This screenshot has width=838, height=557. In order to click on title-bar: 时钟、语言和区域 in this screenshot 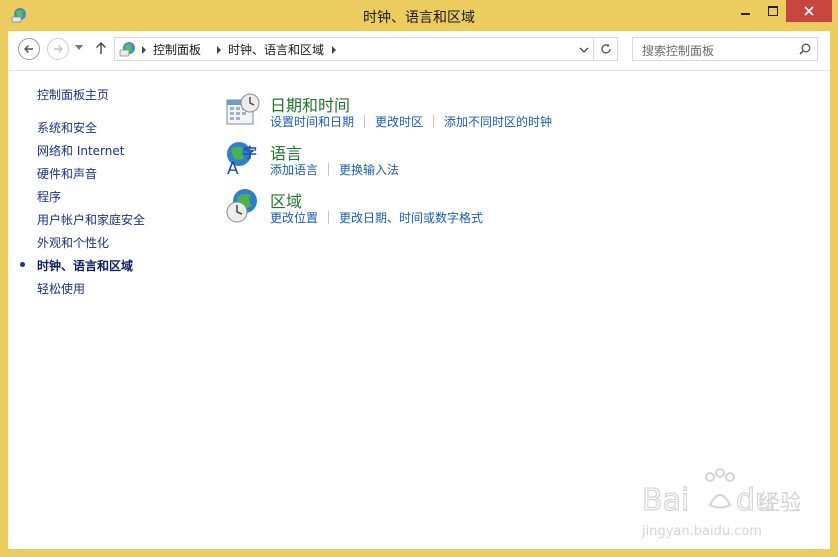, I will do `click(419, 15)`.